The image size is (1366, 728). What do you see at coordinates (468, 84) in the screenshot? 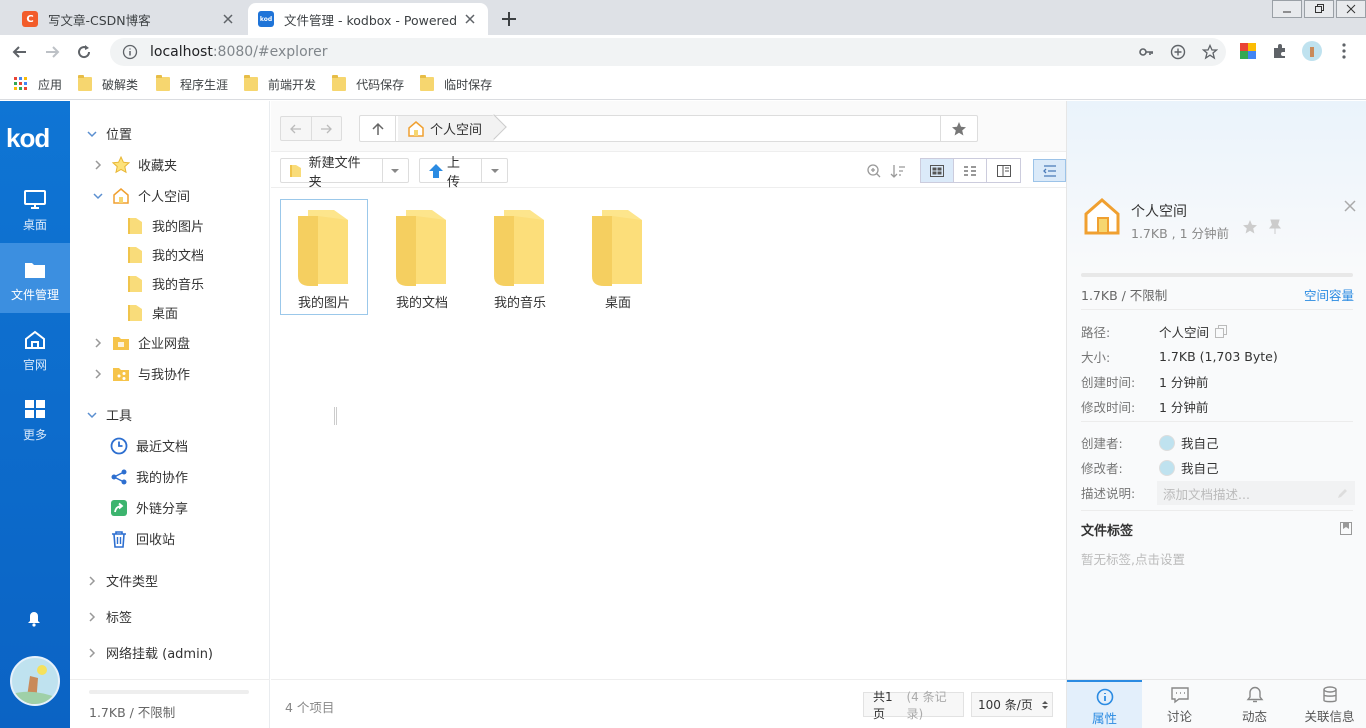
I see `bookmark-label: 临时保存` at bounding box center [468, 84].